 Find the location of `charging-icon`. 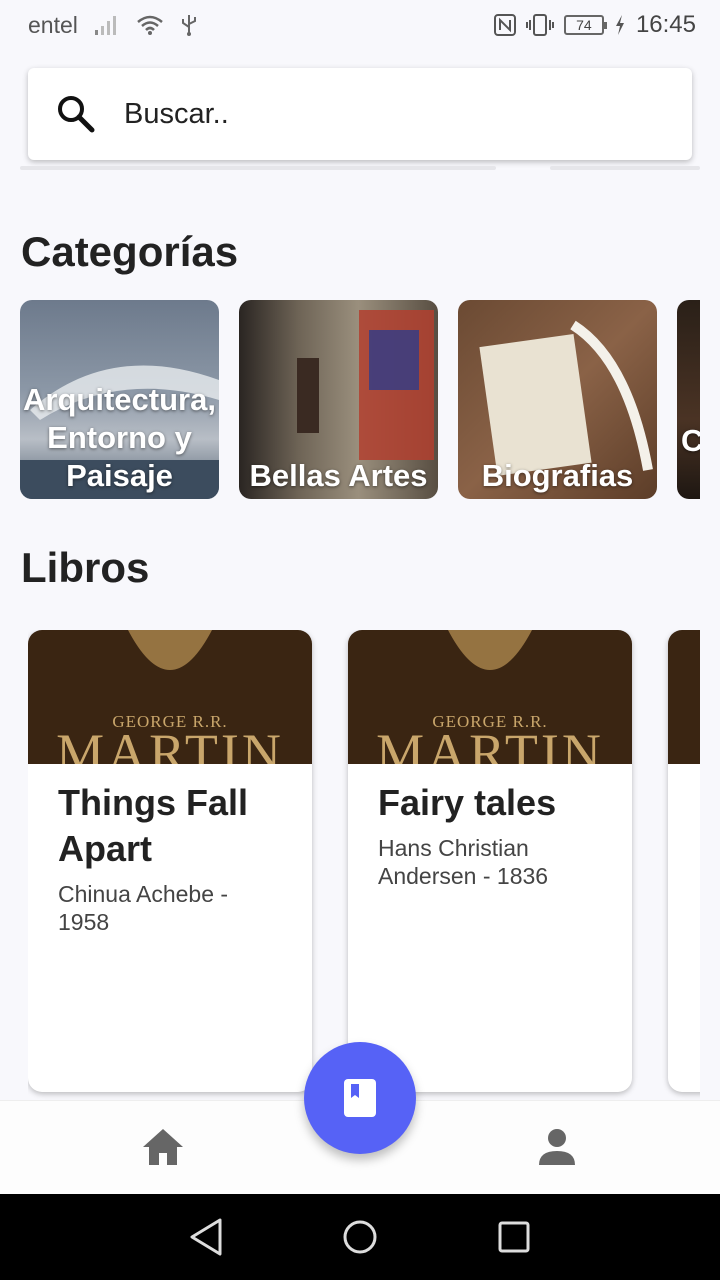

charging-icon is located at coordinates (620, 25).